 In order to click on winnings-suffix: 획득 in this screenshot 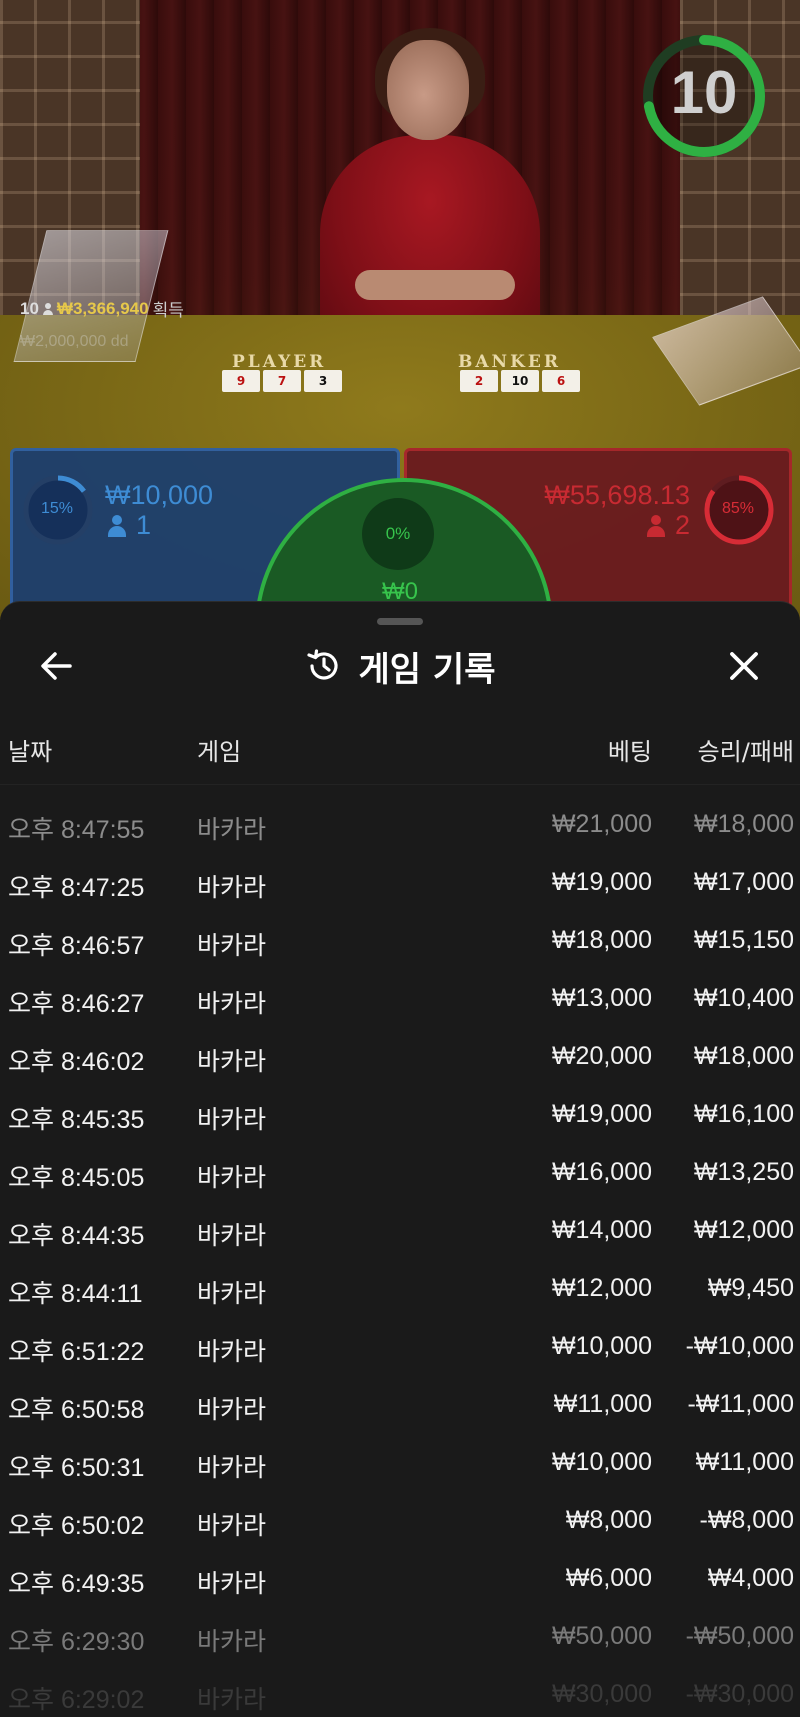, I will do `click(168, 310)`.